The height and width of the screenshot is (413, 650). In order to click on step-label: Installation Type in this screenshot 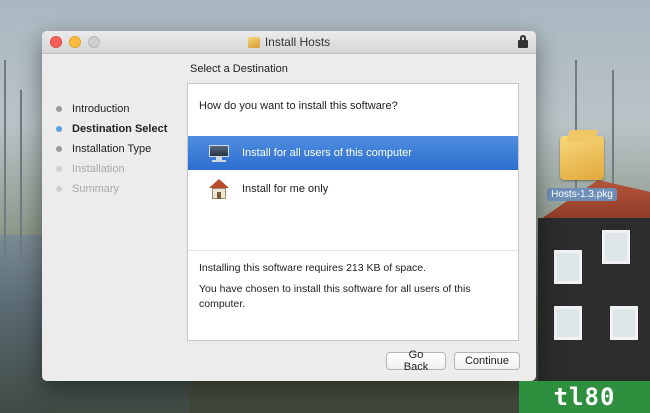, I will do `click(112, 149)`.